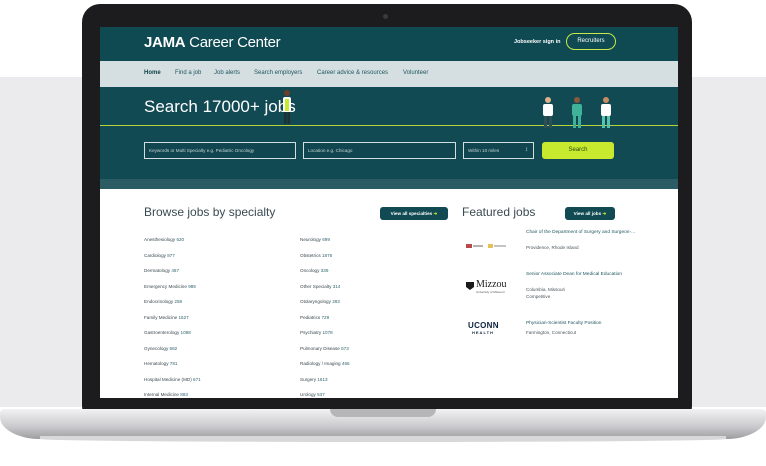 Image resolution: width=766 pixels, height=466 pixels. I want to click on specialty-name: Emergency Medicine, so click(165, 286).